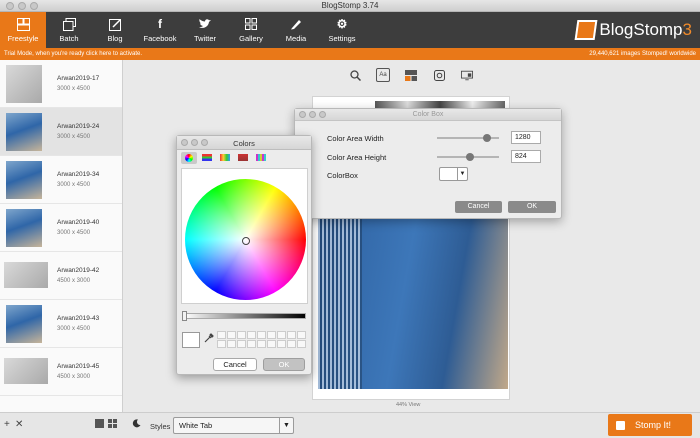 The width and height of the screenshot is (700, 438). What do you see at coordinates (19, 424) in the screenshot?
I see `remove-icon: ✕` at bounding box center [19, 424].